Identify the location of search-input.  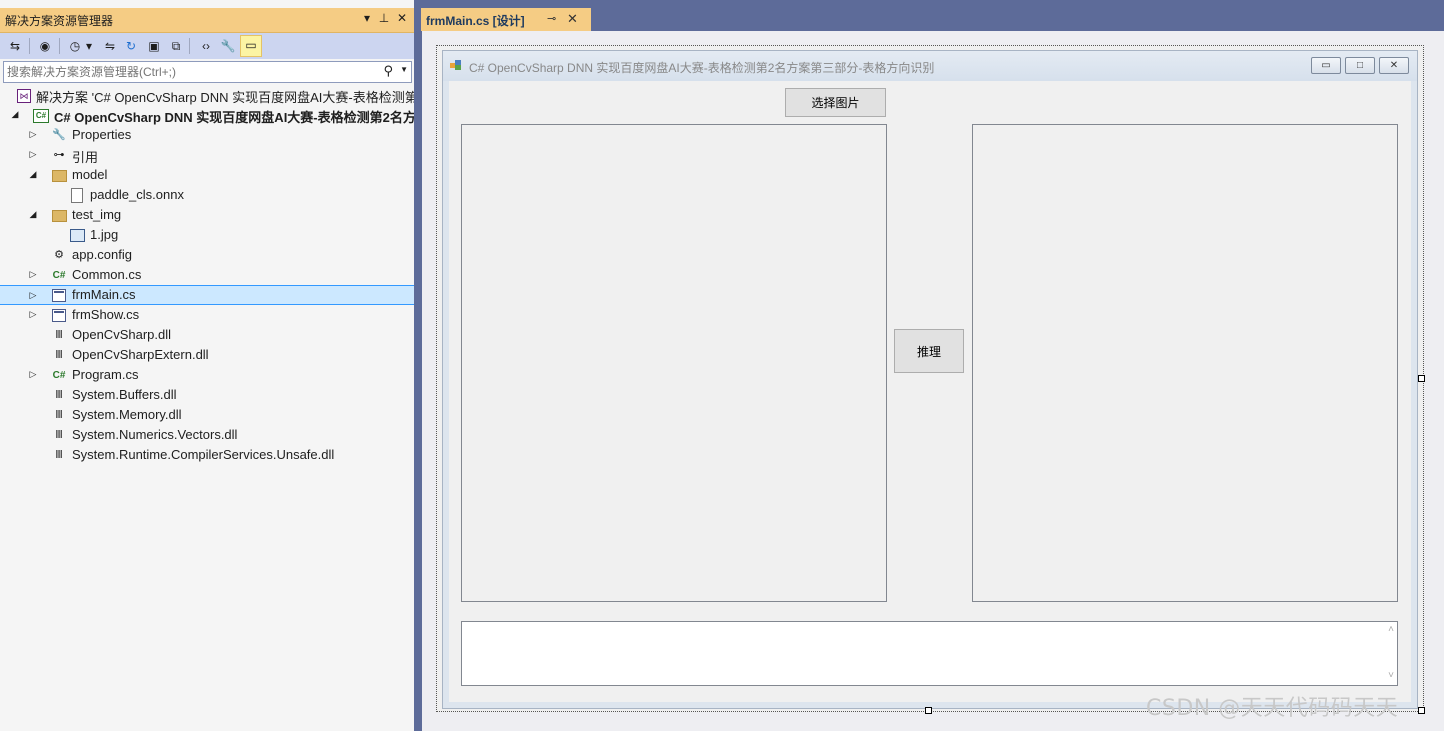
(192, 71).